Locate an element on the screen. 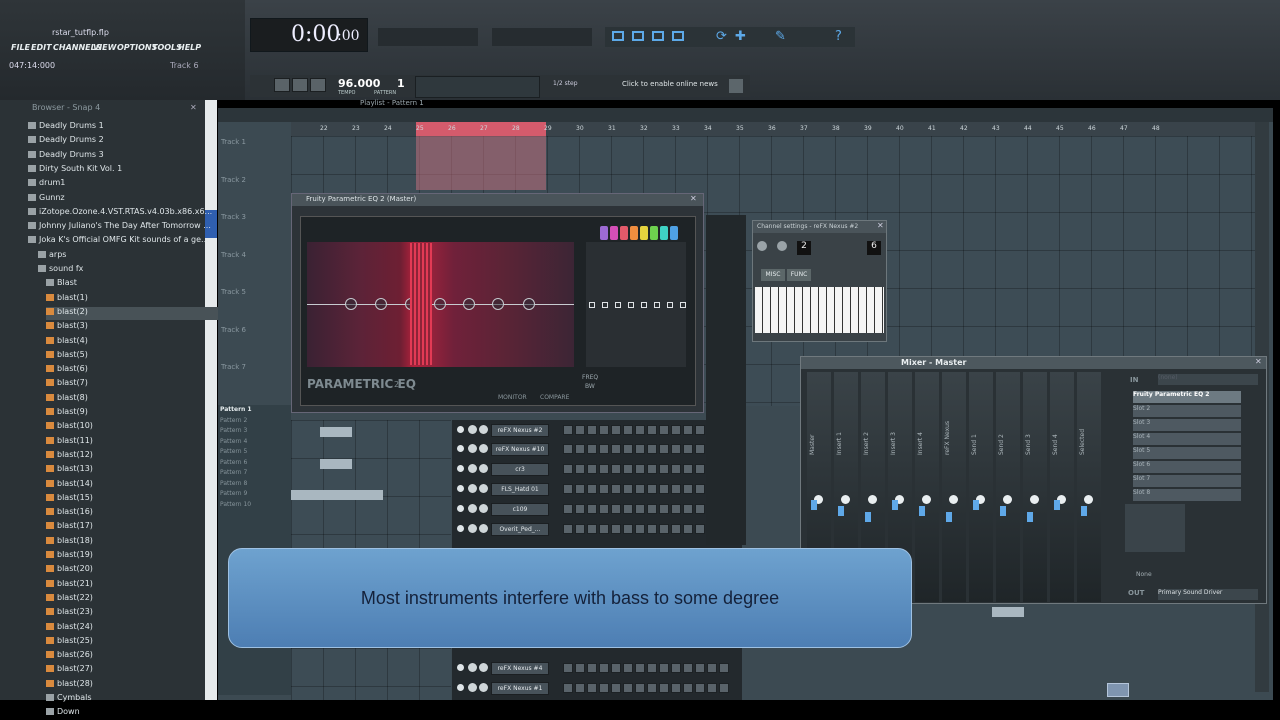 This screenshot has height=720, width=1280. browser-item: blast(15) is located at coordinates (146, 499).